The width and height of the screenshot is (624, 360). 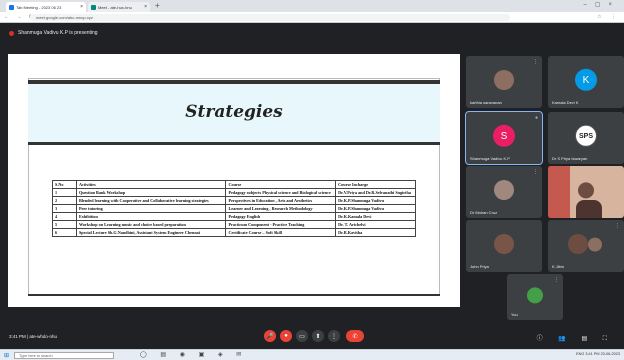 What do you see at coordinates (64, 232) in the screenshot?
I see `table-cell: 6` at bounding box center [64, 232].